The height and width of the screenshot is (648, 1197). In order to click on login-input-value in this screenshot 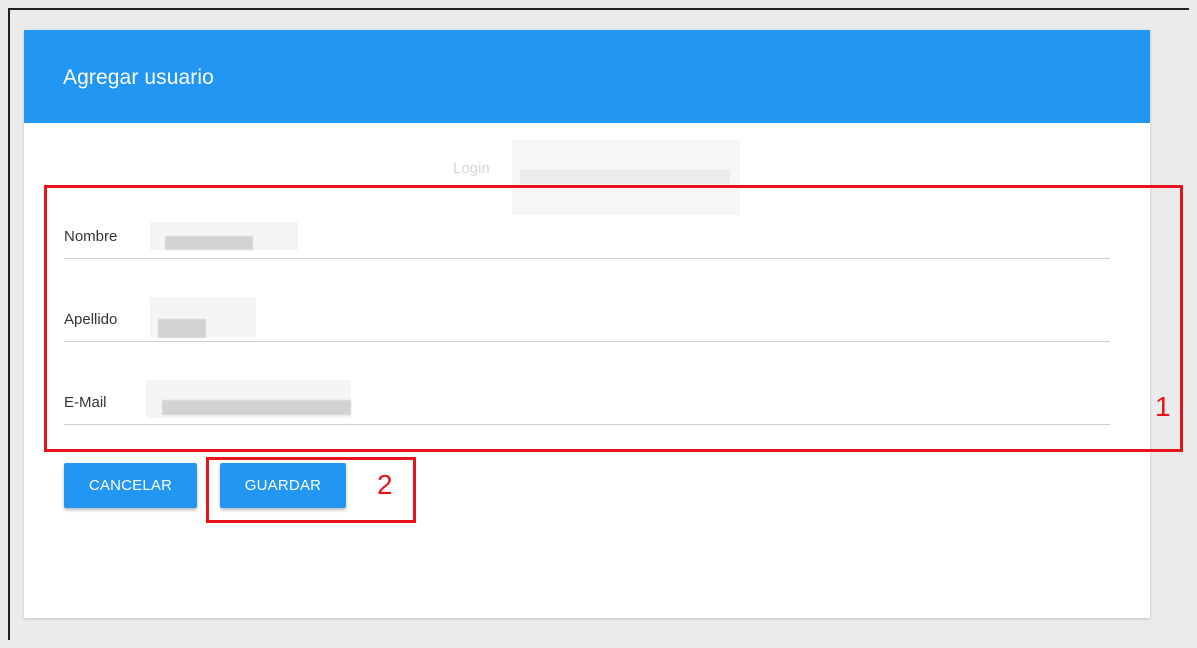, I will do `click(625, 177)`.